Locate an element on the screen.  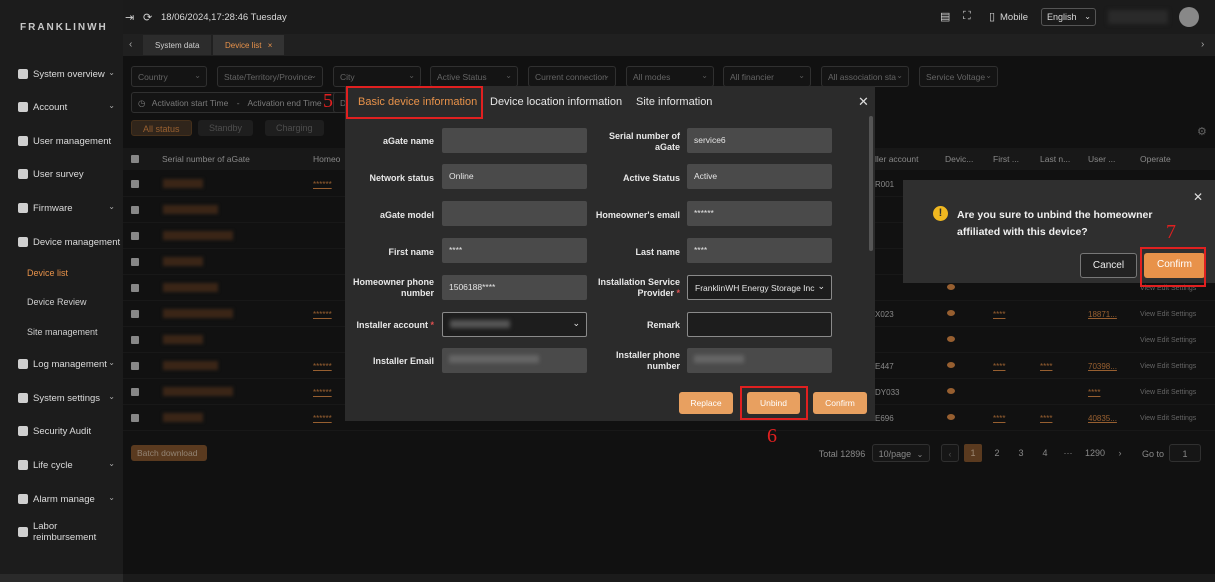
refresh-icon: ⟳ is located at coordinates (147, 17).